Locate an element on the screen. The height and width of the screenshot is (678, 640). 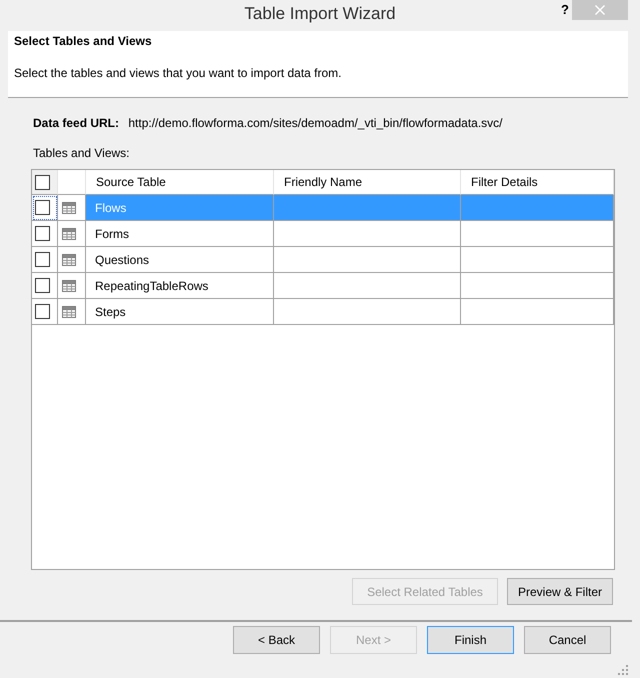
nav-button: < Back is located at coordinates (276, 640).